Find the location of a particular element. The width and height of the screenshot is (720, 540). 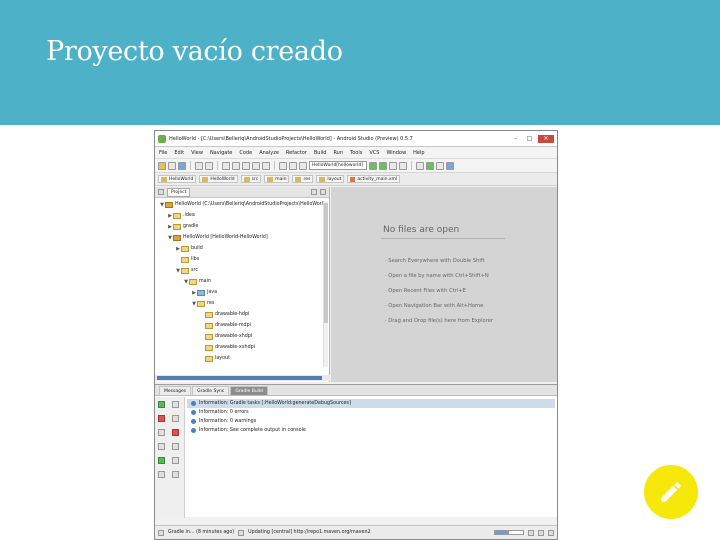

copy-icon is located at coordinates (236, 165).